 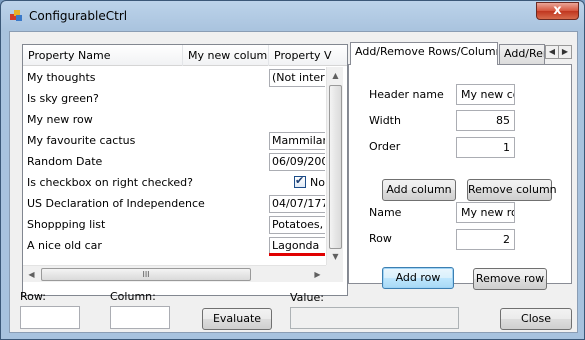 I want to click on row-value-field: (Not interes, so click(x=297, y=78).